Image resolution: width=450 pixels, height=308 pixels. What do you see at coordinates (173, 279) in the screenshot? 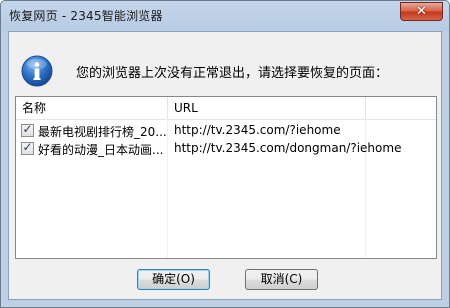
I see `ok-button: 确定(O)` at bounding box center [173, 279].